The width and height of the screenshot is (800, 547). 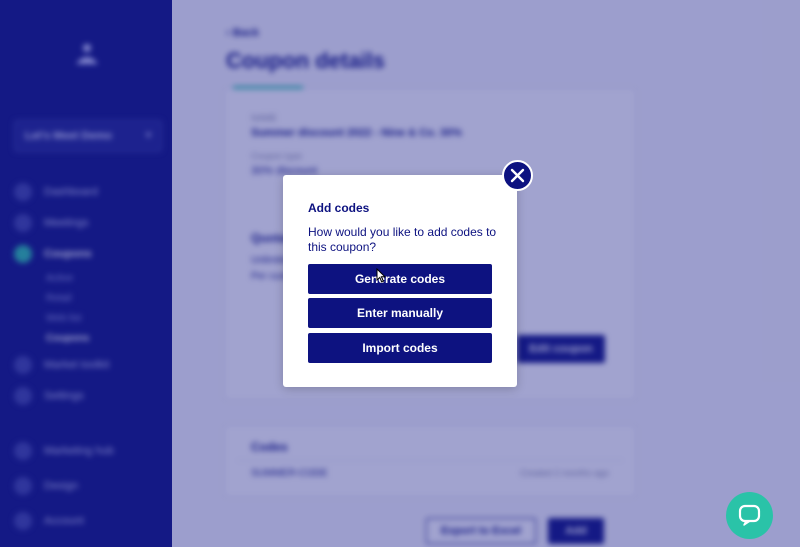 I want to click on chat-bubble-icon, so click(x=749, y=515).